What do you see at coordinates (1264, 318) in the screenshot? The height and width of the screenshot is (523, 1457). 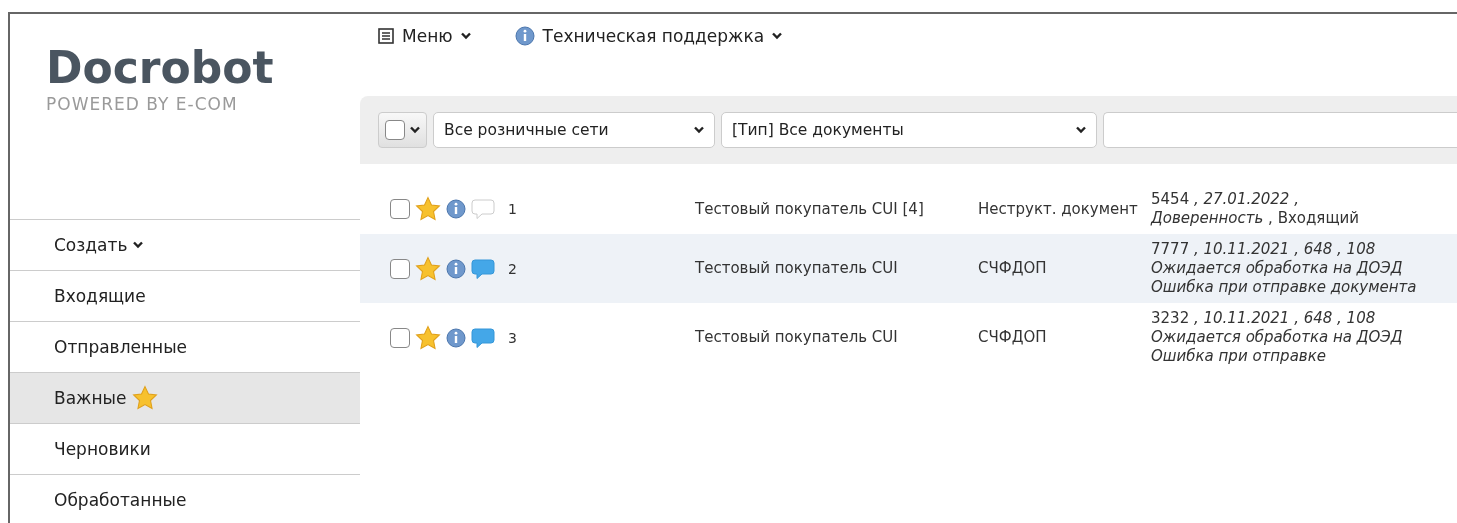 I see `document-detail: 3232 , 10.11.2021 , 648 , 108` at bounding box center [1264, 318].